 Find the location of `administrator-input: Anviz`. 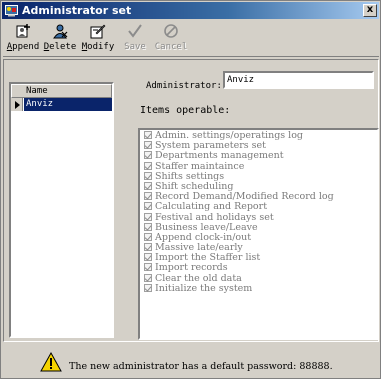

administrator-input: Anviz is located at coordinates (298, 80).